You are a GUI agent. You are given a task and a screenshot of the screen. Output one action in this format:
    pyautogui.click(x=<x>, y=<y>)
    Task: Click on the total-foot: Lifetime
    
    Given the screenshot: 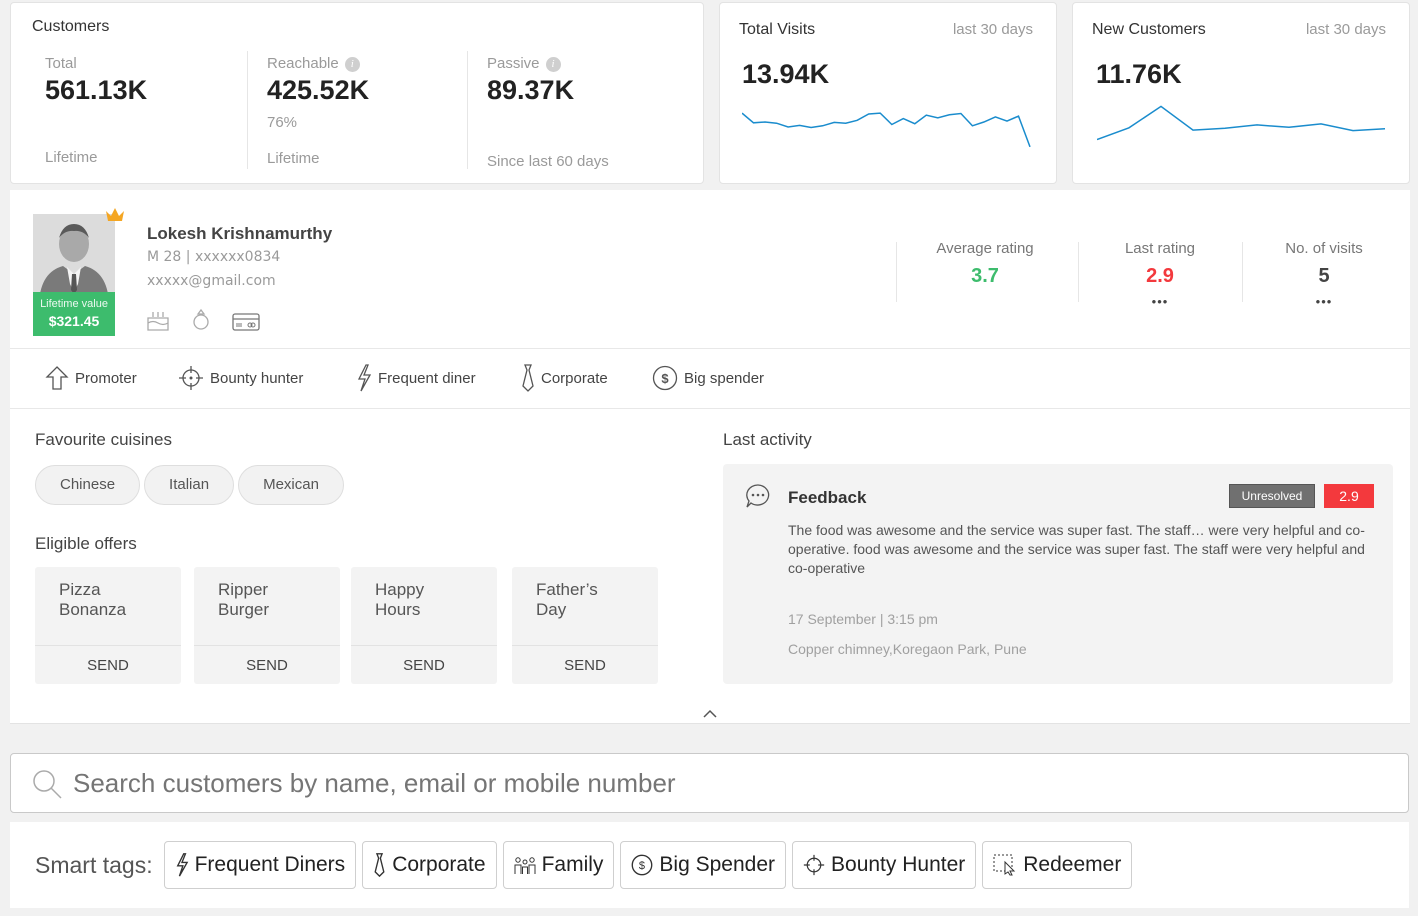 What is the action you would take?
    pyautogui.click(x=71, y=157)
    